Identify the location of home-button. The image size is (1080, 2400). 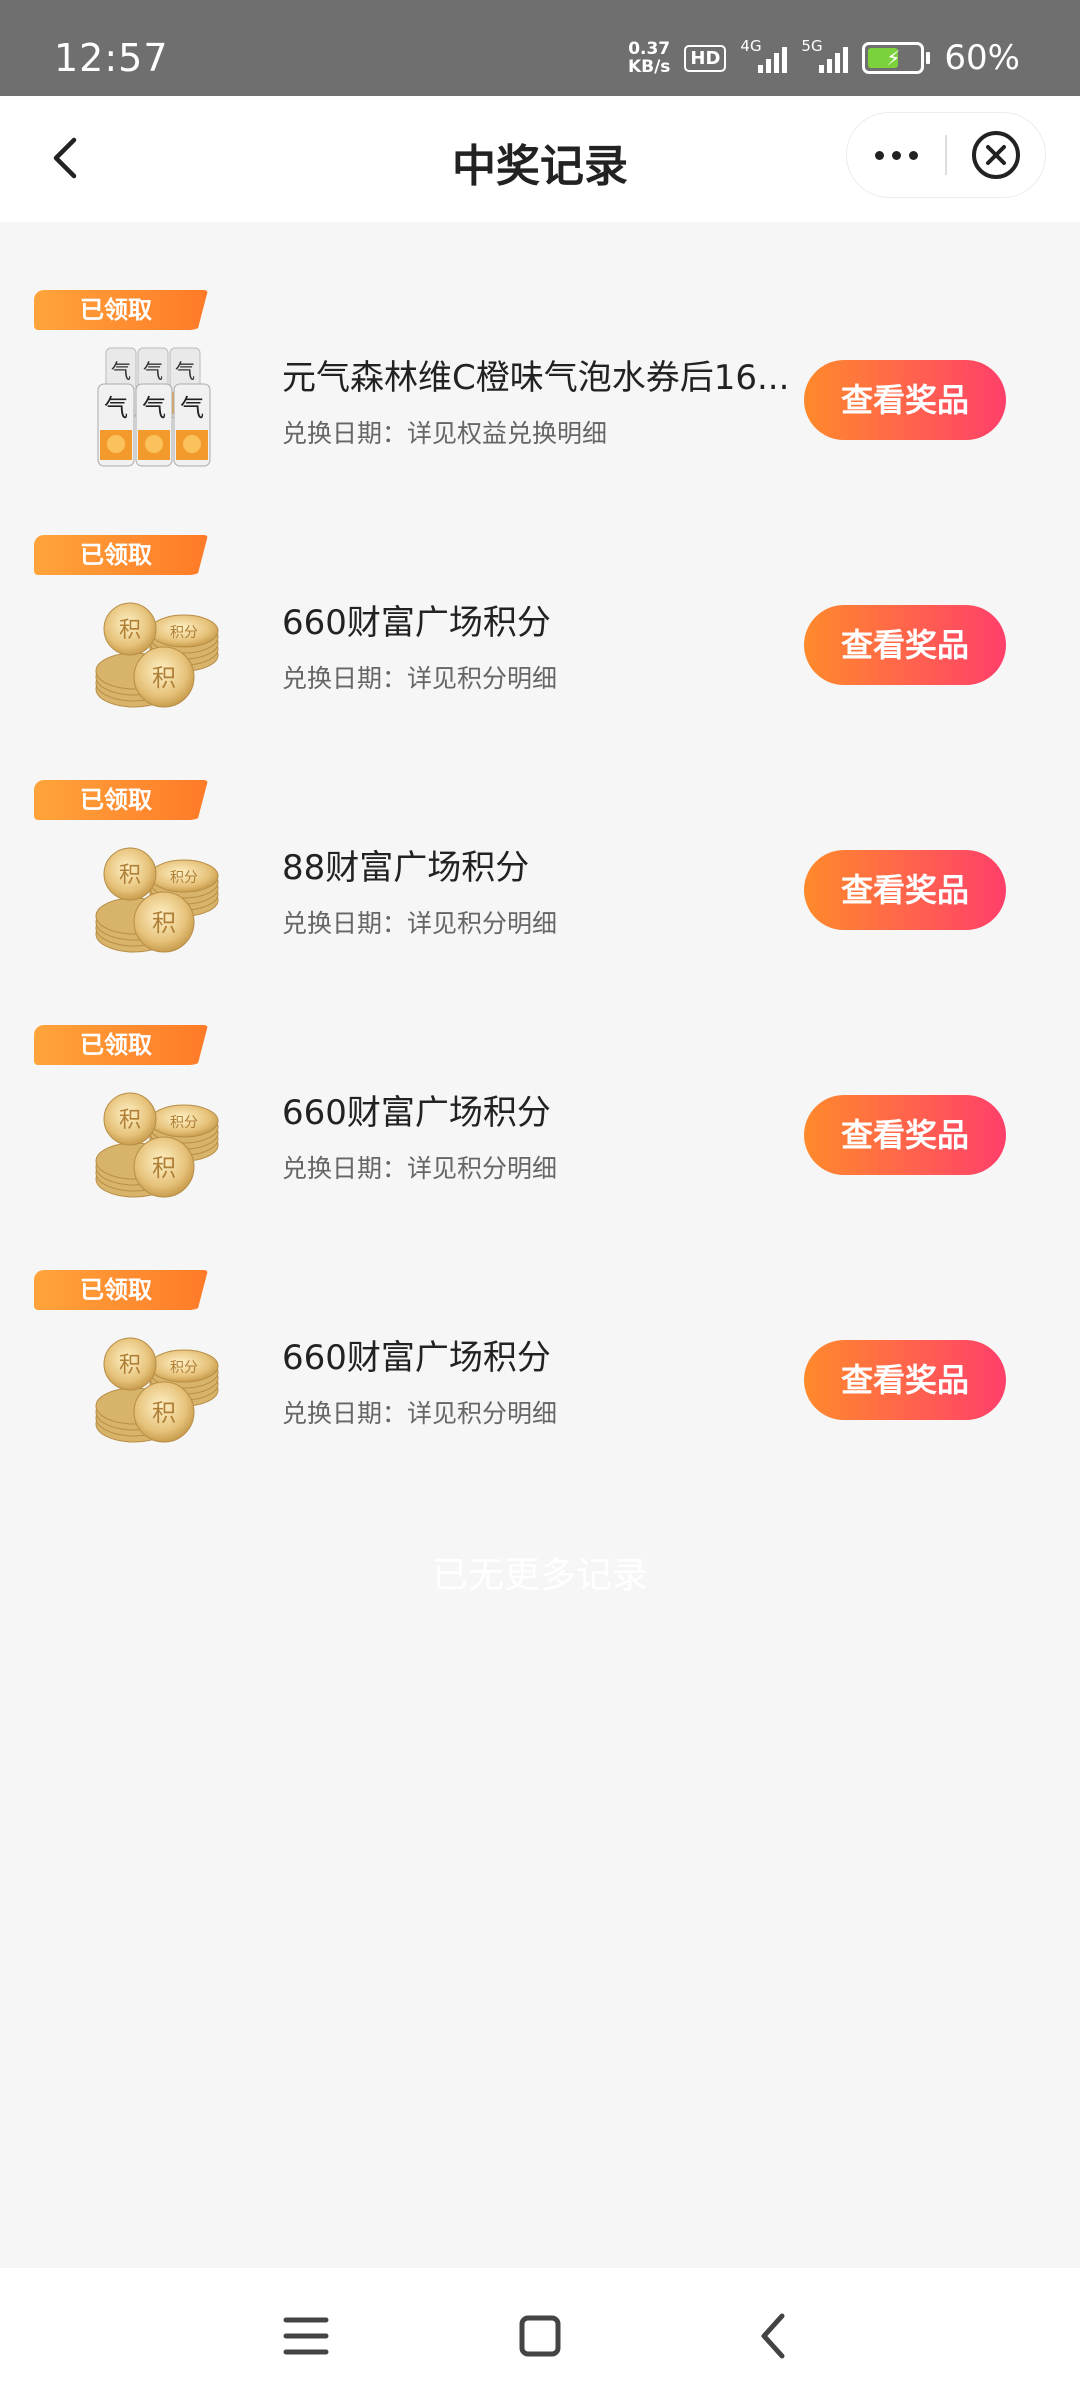
(540, 2336).